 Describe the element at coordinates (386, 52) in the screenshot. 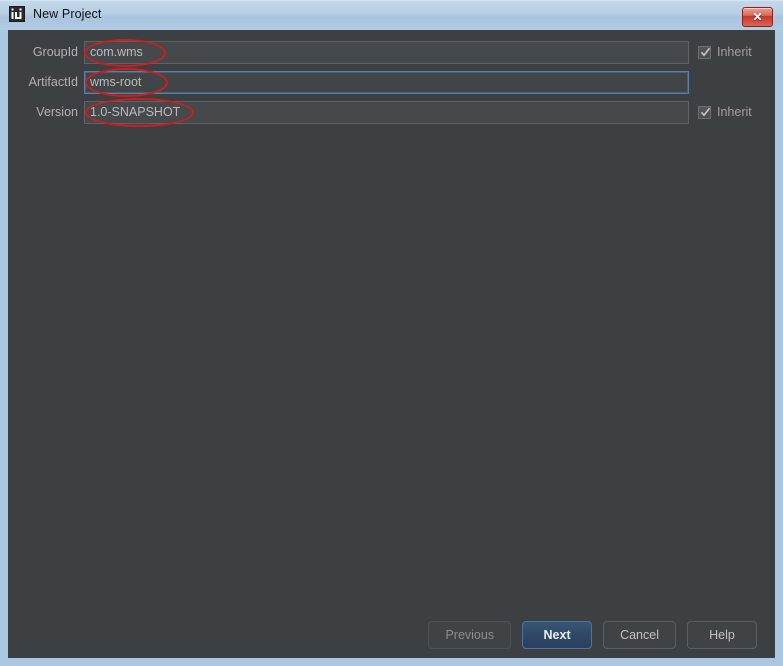

I see `groupid-input: com.wms` at that location.